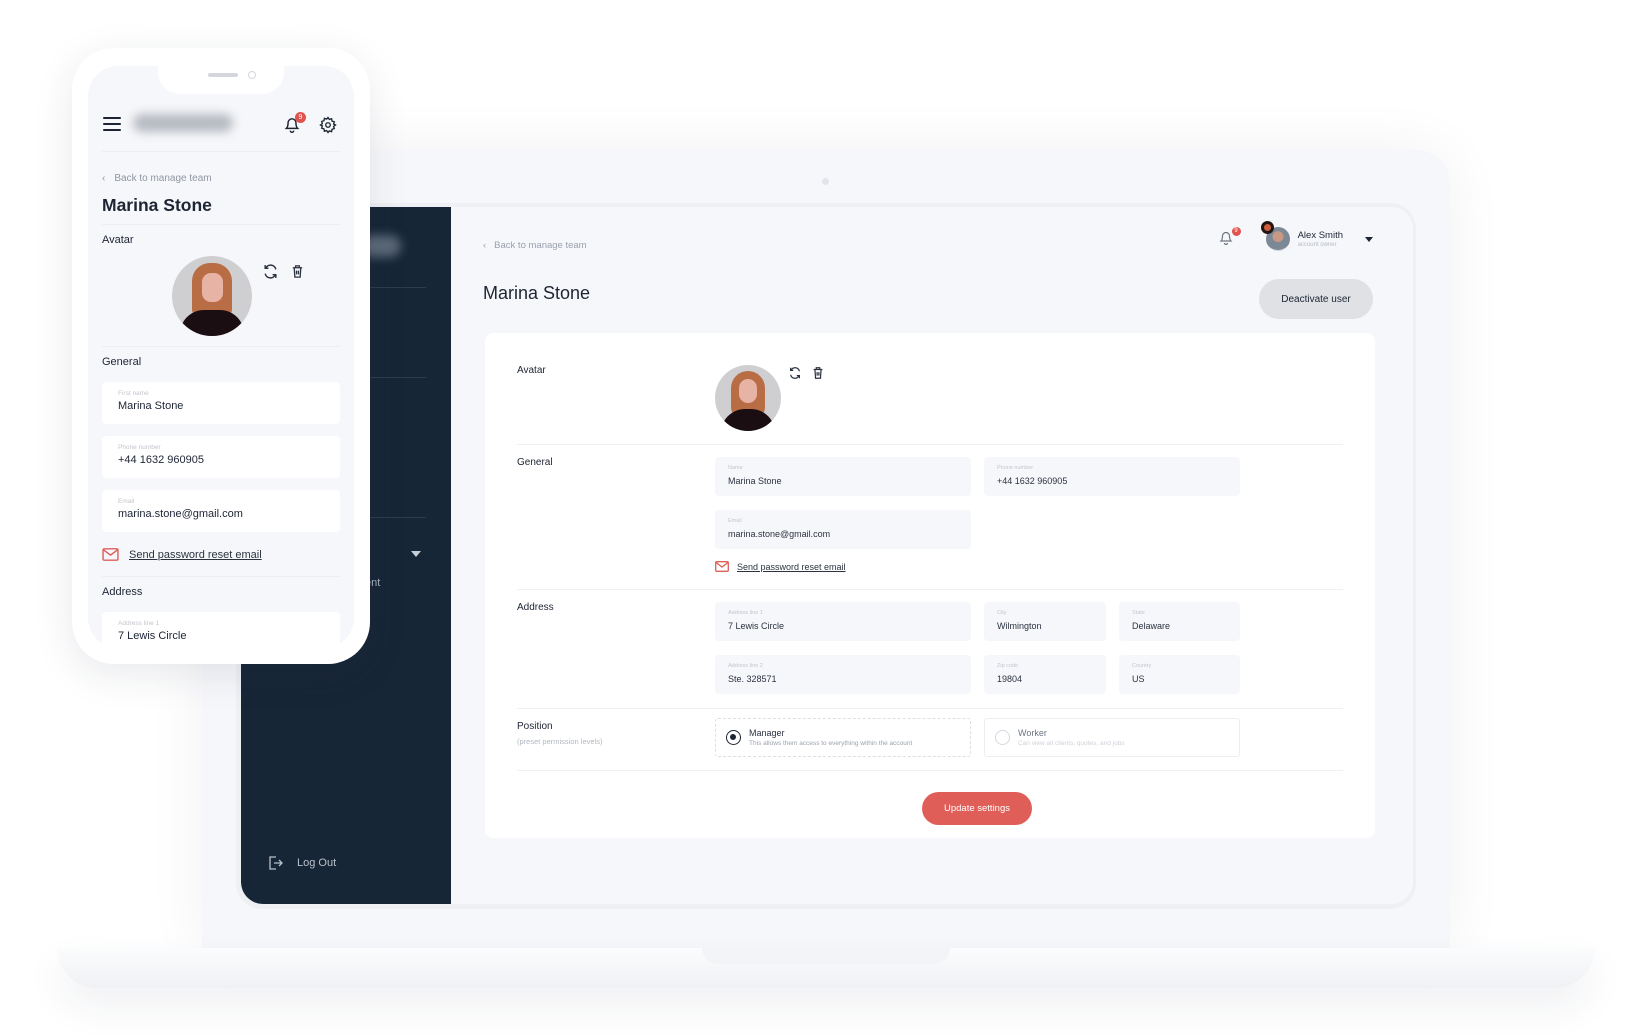  I want to click on user-menu: Alex Smith account owner, so click(1316, 236).